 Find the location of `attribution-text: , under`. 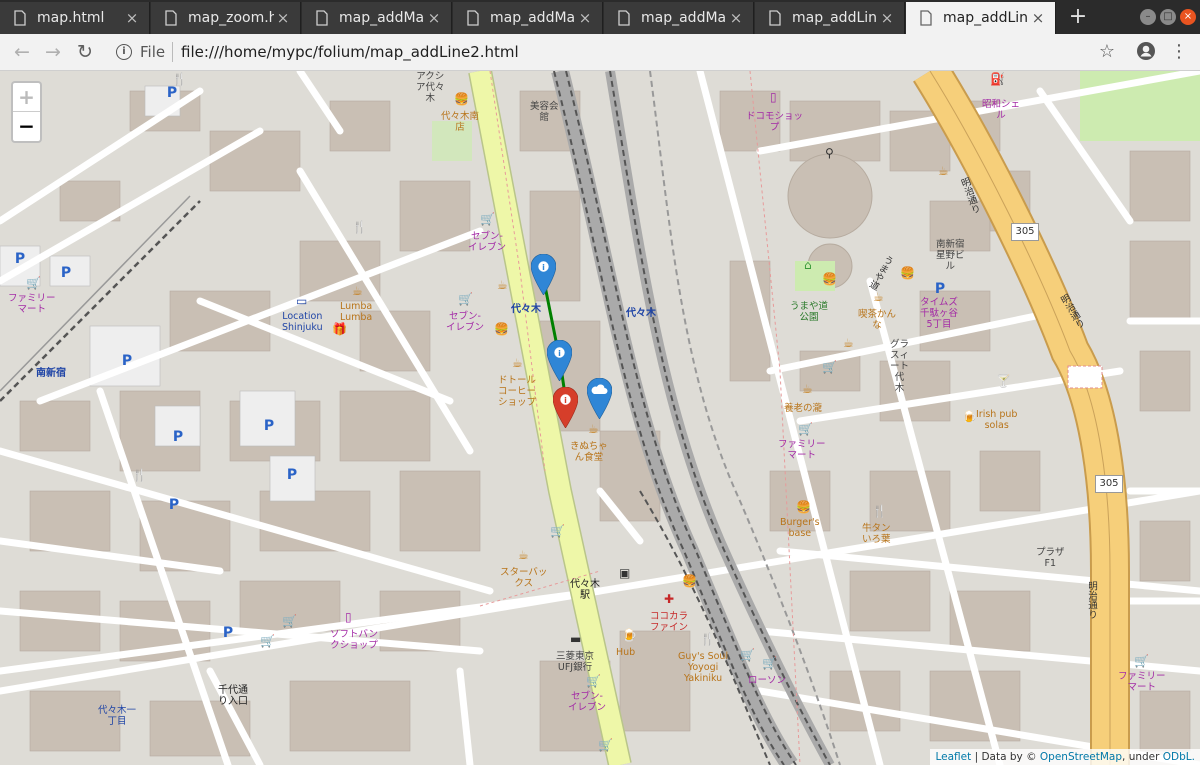

attribution-text: , under is located at coordinates (1142, 757).